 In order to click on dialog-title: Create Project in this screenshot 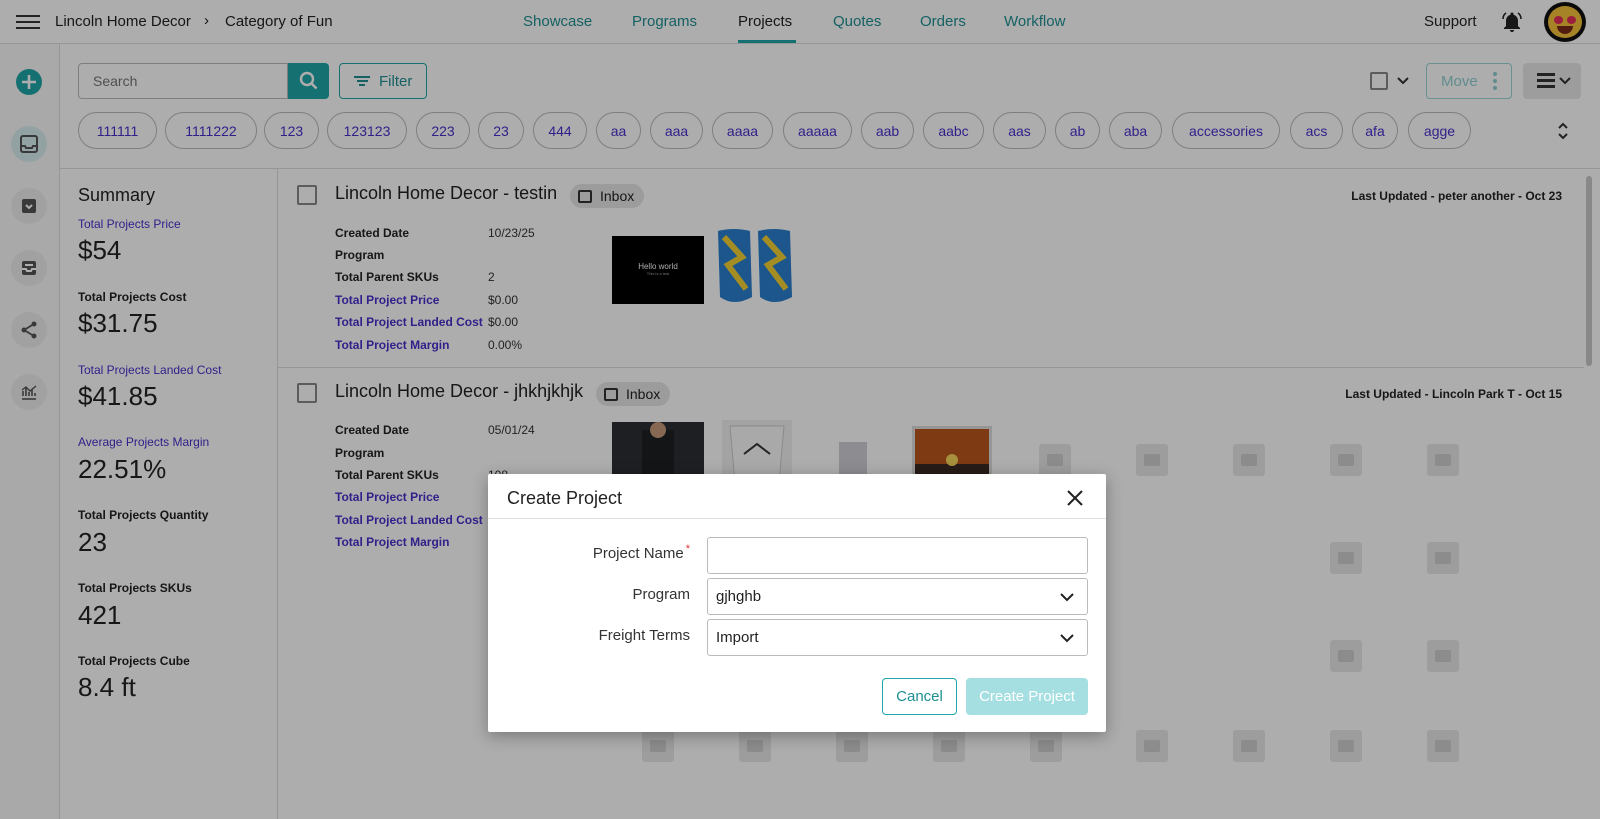, I will do `click(565, 498)`.